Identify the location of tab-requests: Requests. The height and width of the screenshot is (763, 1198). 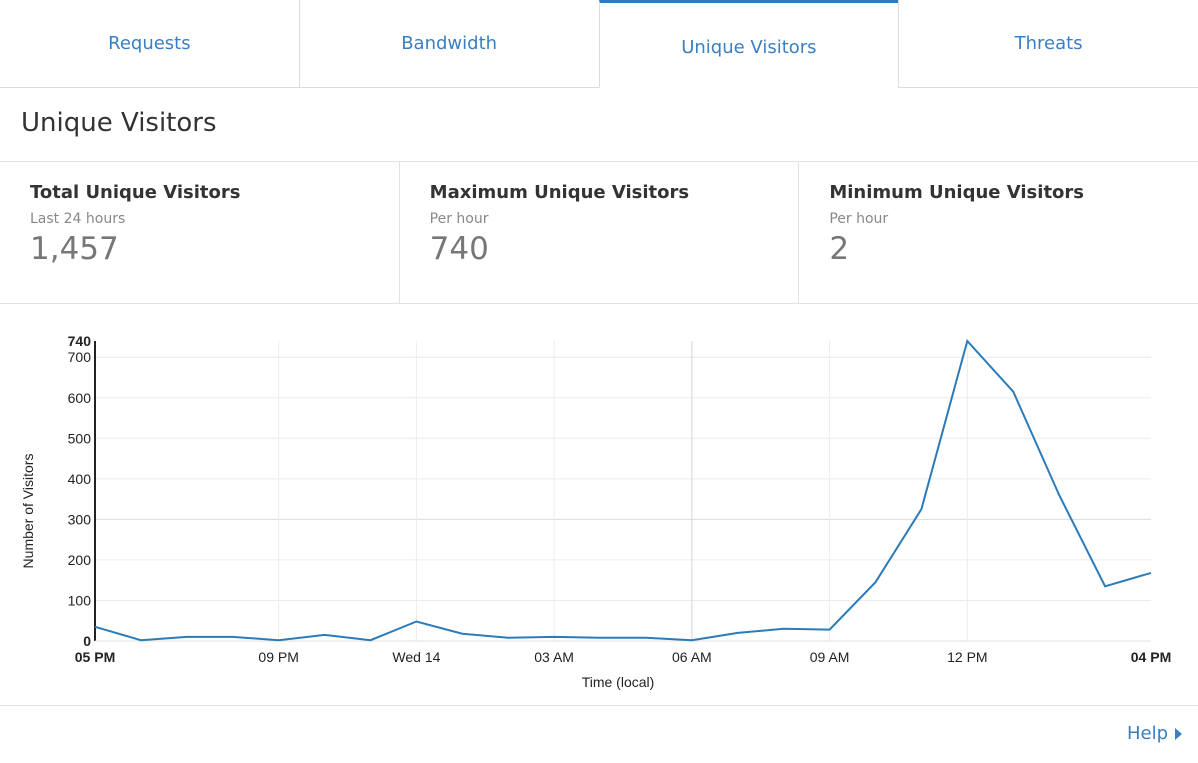
(149, 43).